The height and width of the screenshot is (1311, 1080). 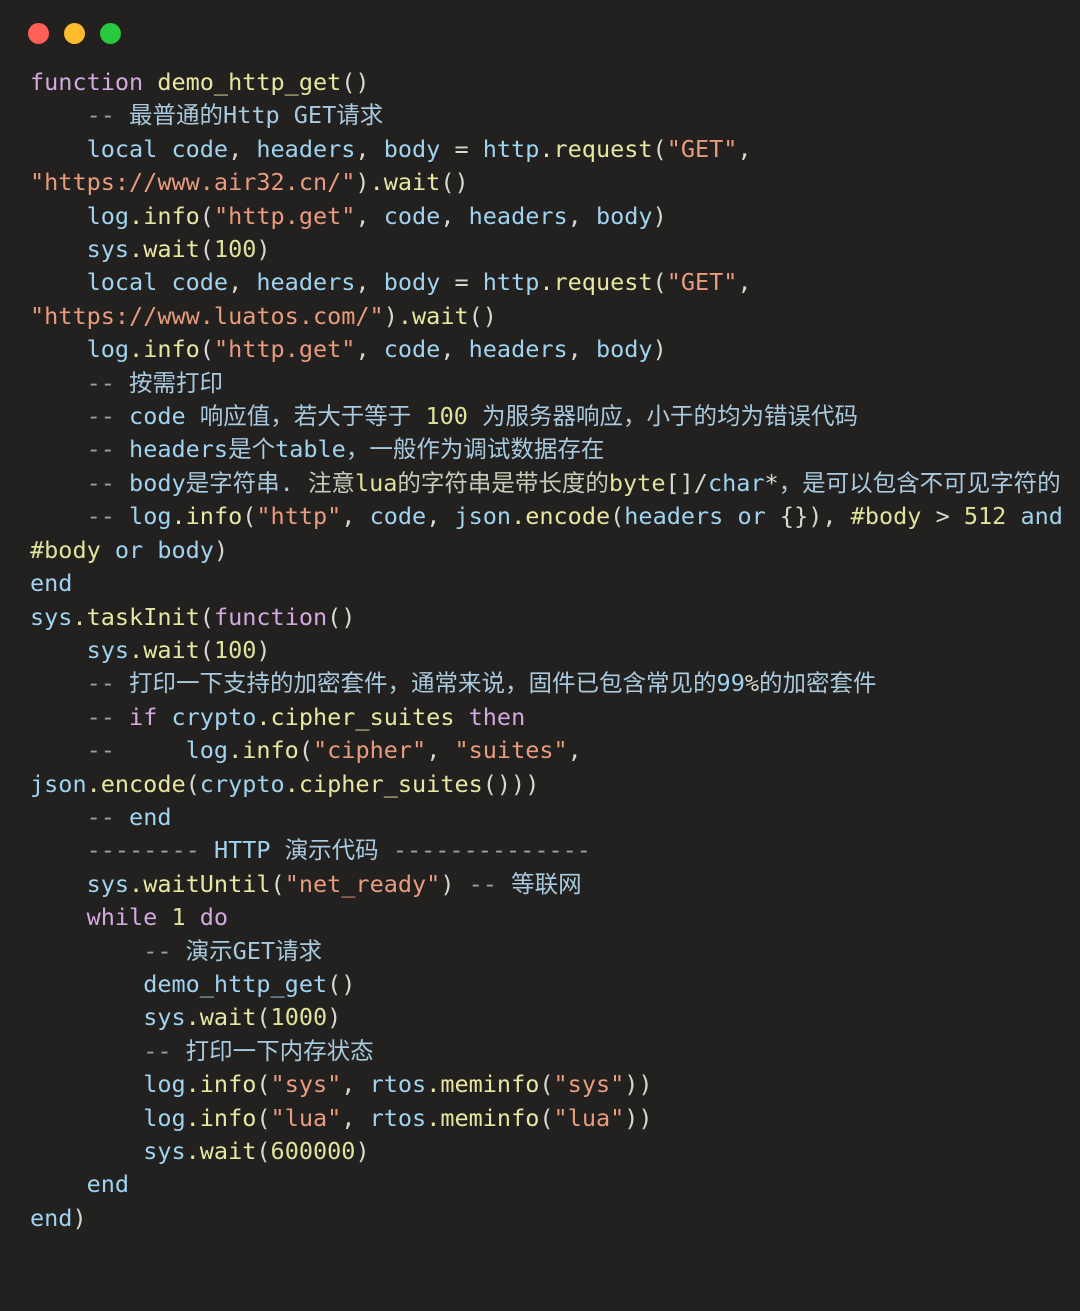 I want to click on code-token-cjk: 等联网, so click(x=546, y=883).